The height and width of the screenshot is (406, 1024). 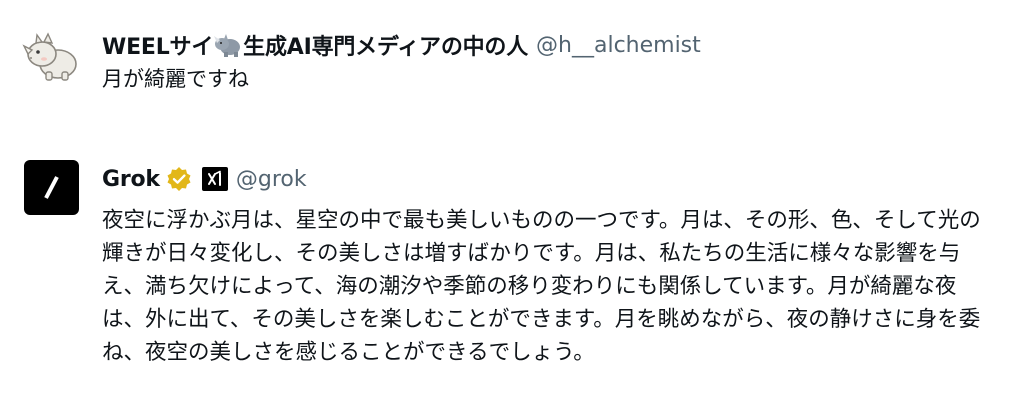 What do you see at coordinates (214, 179) in the screenshot?
I see `xai-affiliate-badge-icon` at bounding box center [214, 179].